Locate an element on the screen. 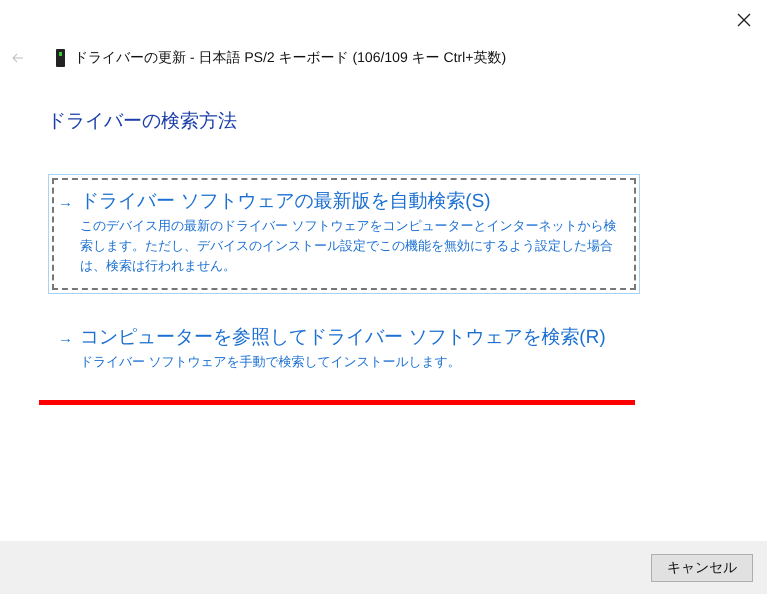  close-icon is located at coordinates (744, 20).